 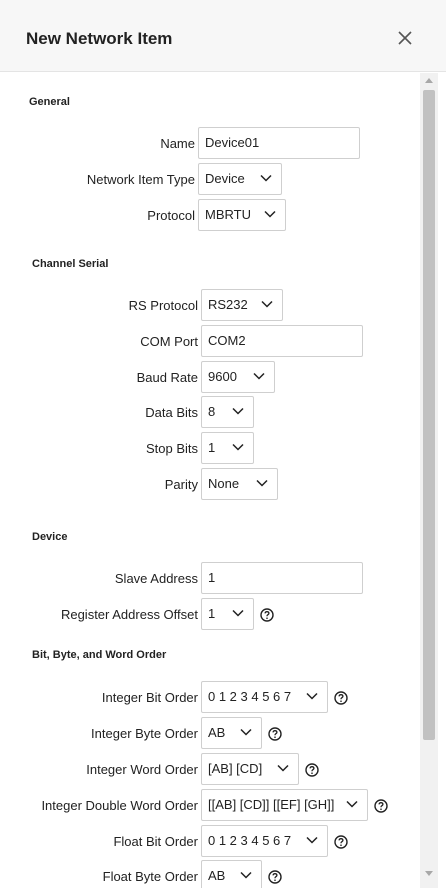 I want to click on integer-word-order-value: [AB] [CD], so click(x=235, y=768).